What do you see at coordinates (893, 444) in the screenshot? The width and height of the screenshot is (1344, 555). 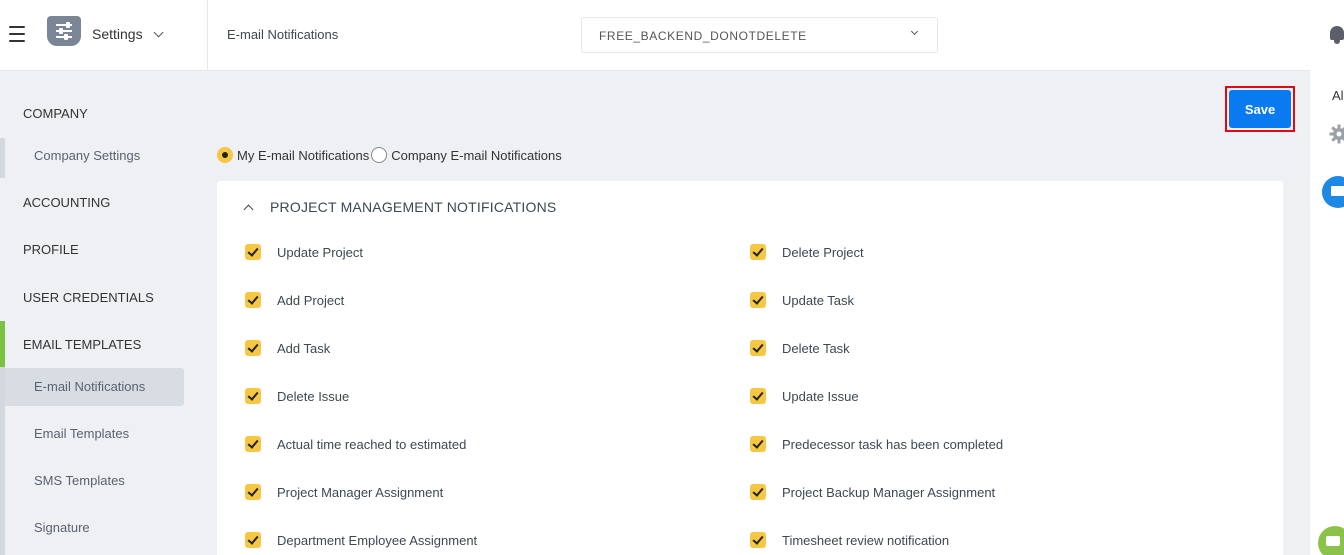 I see `checkbox-label: Predecessor task has been completed` at bounding box center [893, 444].